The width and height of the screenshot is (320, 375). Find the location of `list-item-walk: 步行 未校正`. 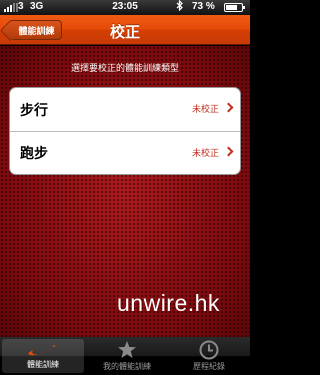

list-item-walk: 步行 未校正 is located at coordinates (125, 109).